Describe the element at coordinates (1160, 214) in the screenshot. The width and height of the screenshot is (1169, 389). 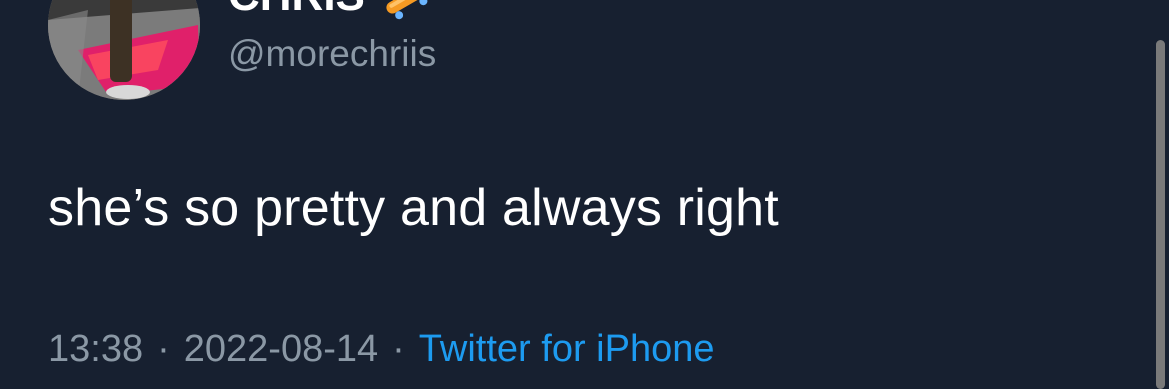
I see `scrollbar` at that location.